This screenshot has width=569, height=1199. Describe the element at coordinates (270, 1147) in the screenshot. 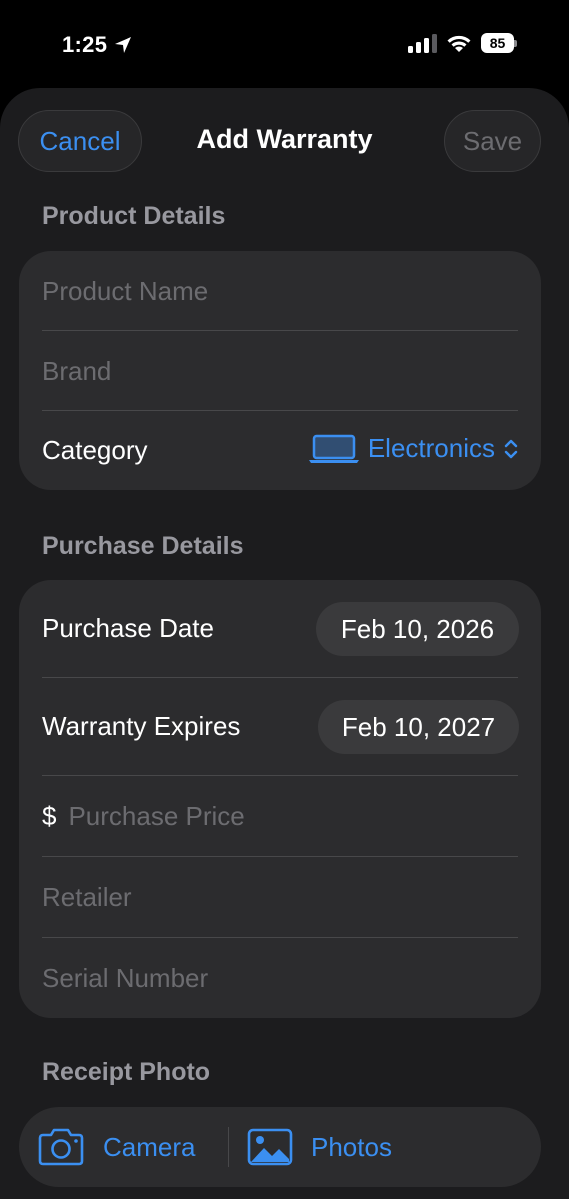

I see `photo-icon` at that location.